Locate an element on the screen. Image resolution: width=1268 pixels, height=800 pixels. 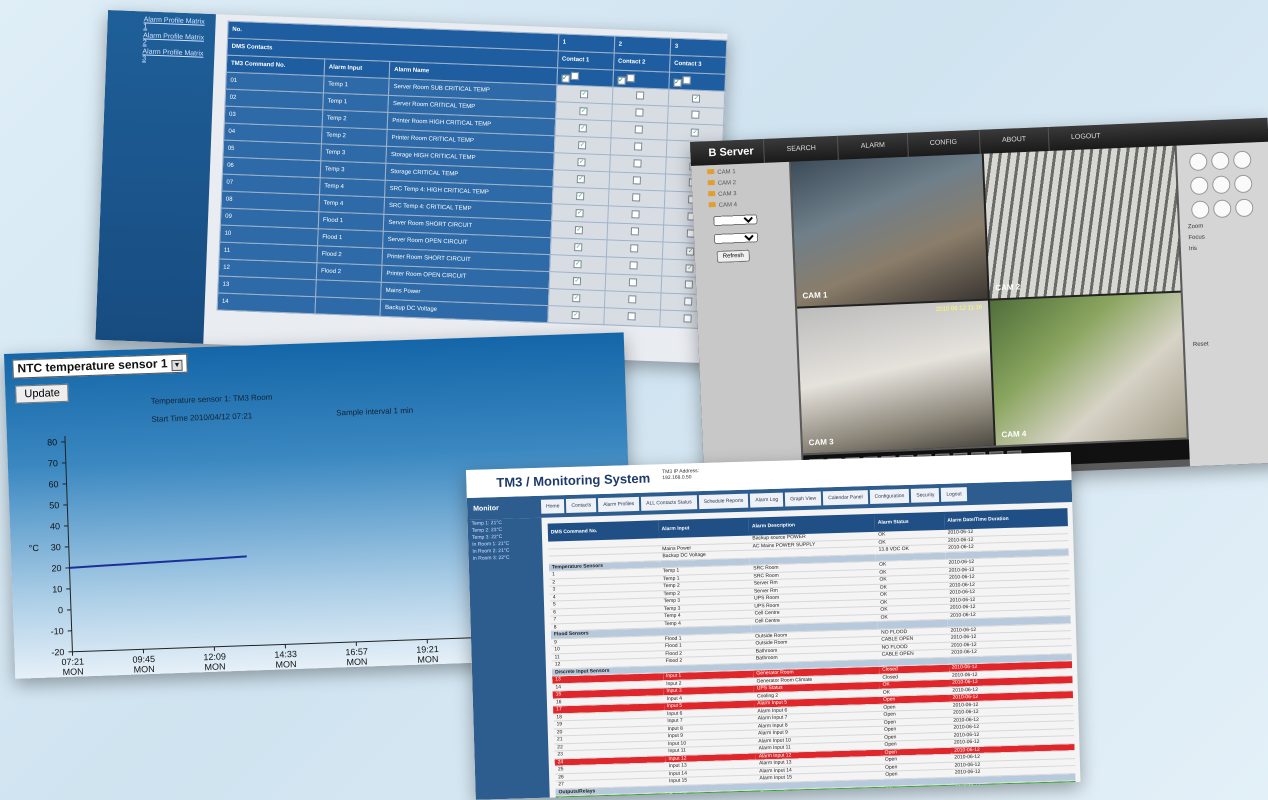
y-axis-label: °C is located at coordinates (34, 548).